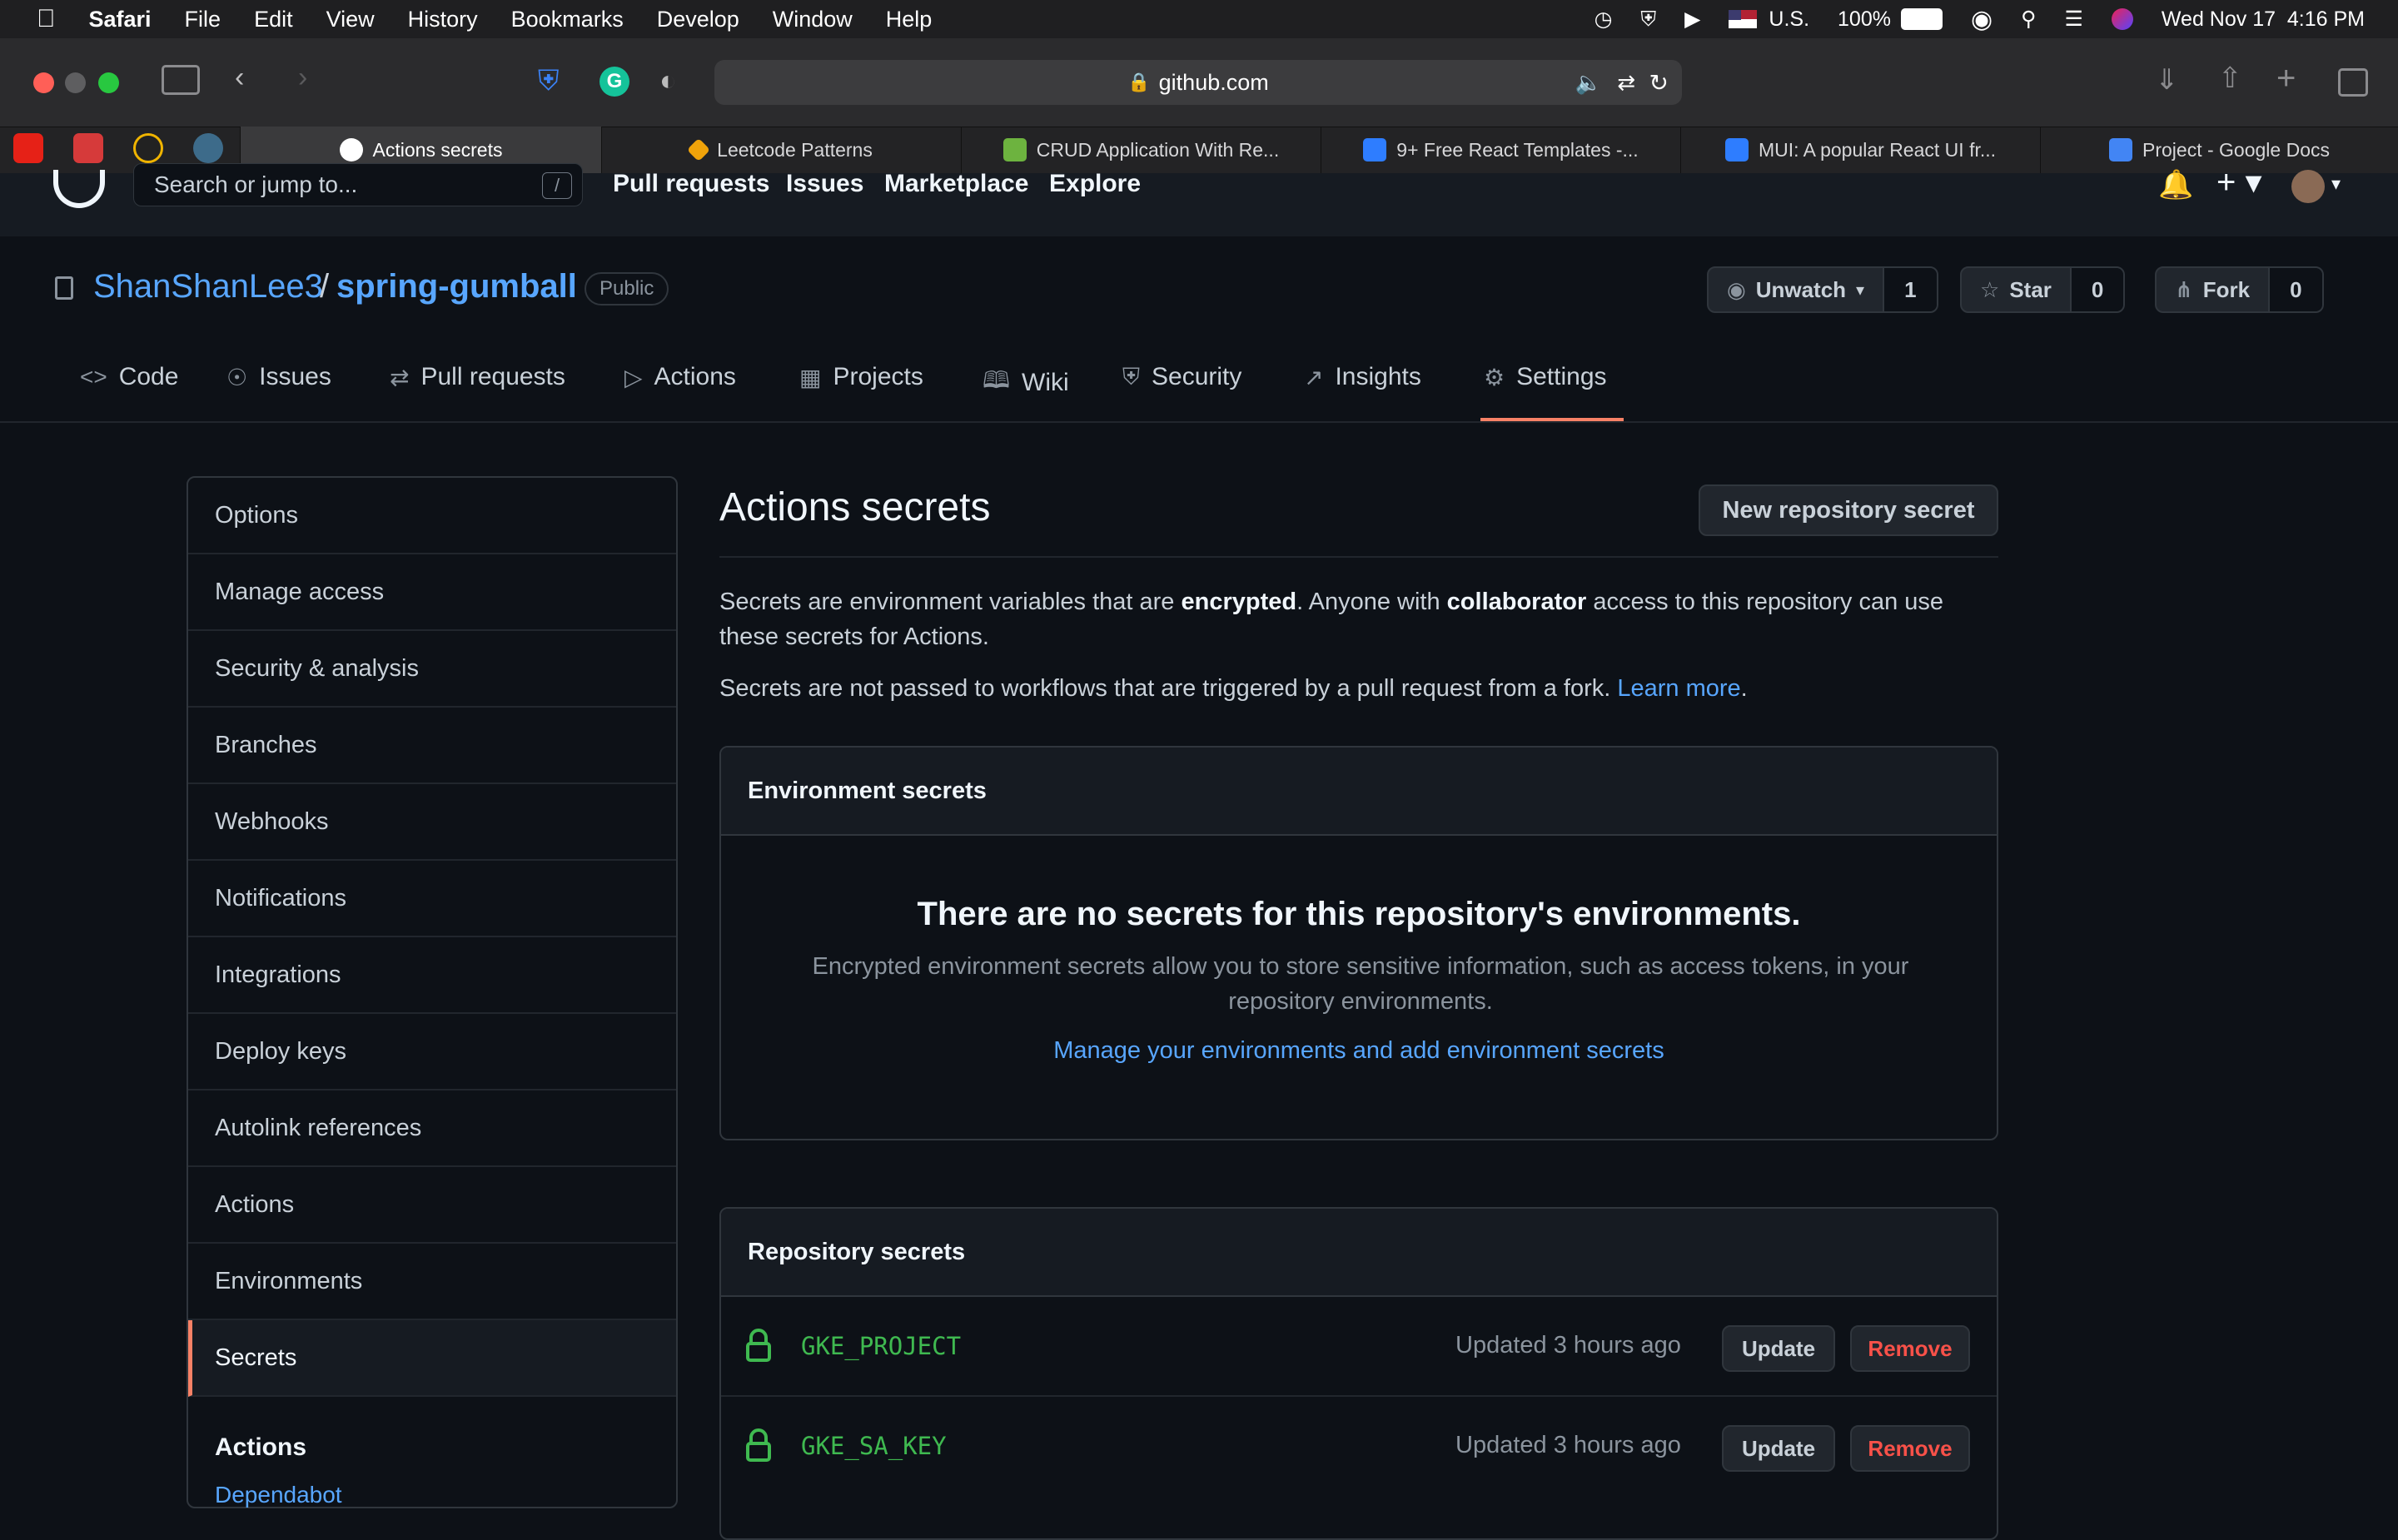 The width and height of the screenshot is (2398, 1540). What do you see at coordinates (1743, 19) in the screenshot?
I see `flag-icon` at bounding box center [1743, 19].